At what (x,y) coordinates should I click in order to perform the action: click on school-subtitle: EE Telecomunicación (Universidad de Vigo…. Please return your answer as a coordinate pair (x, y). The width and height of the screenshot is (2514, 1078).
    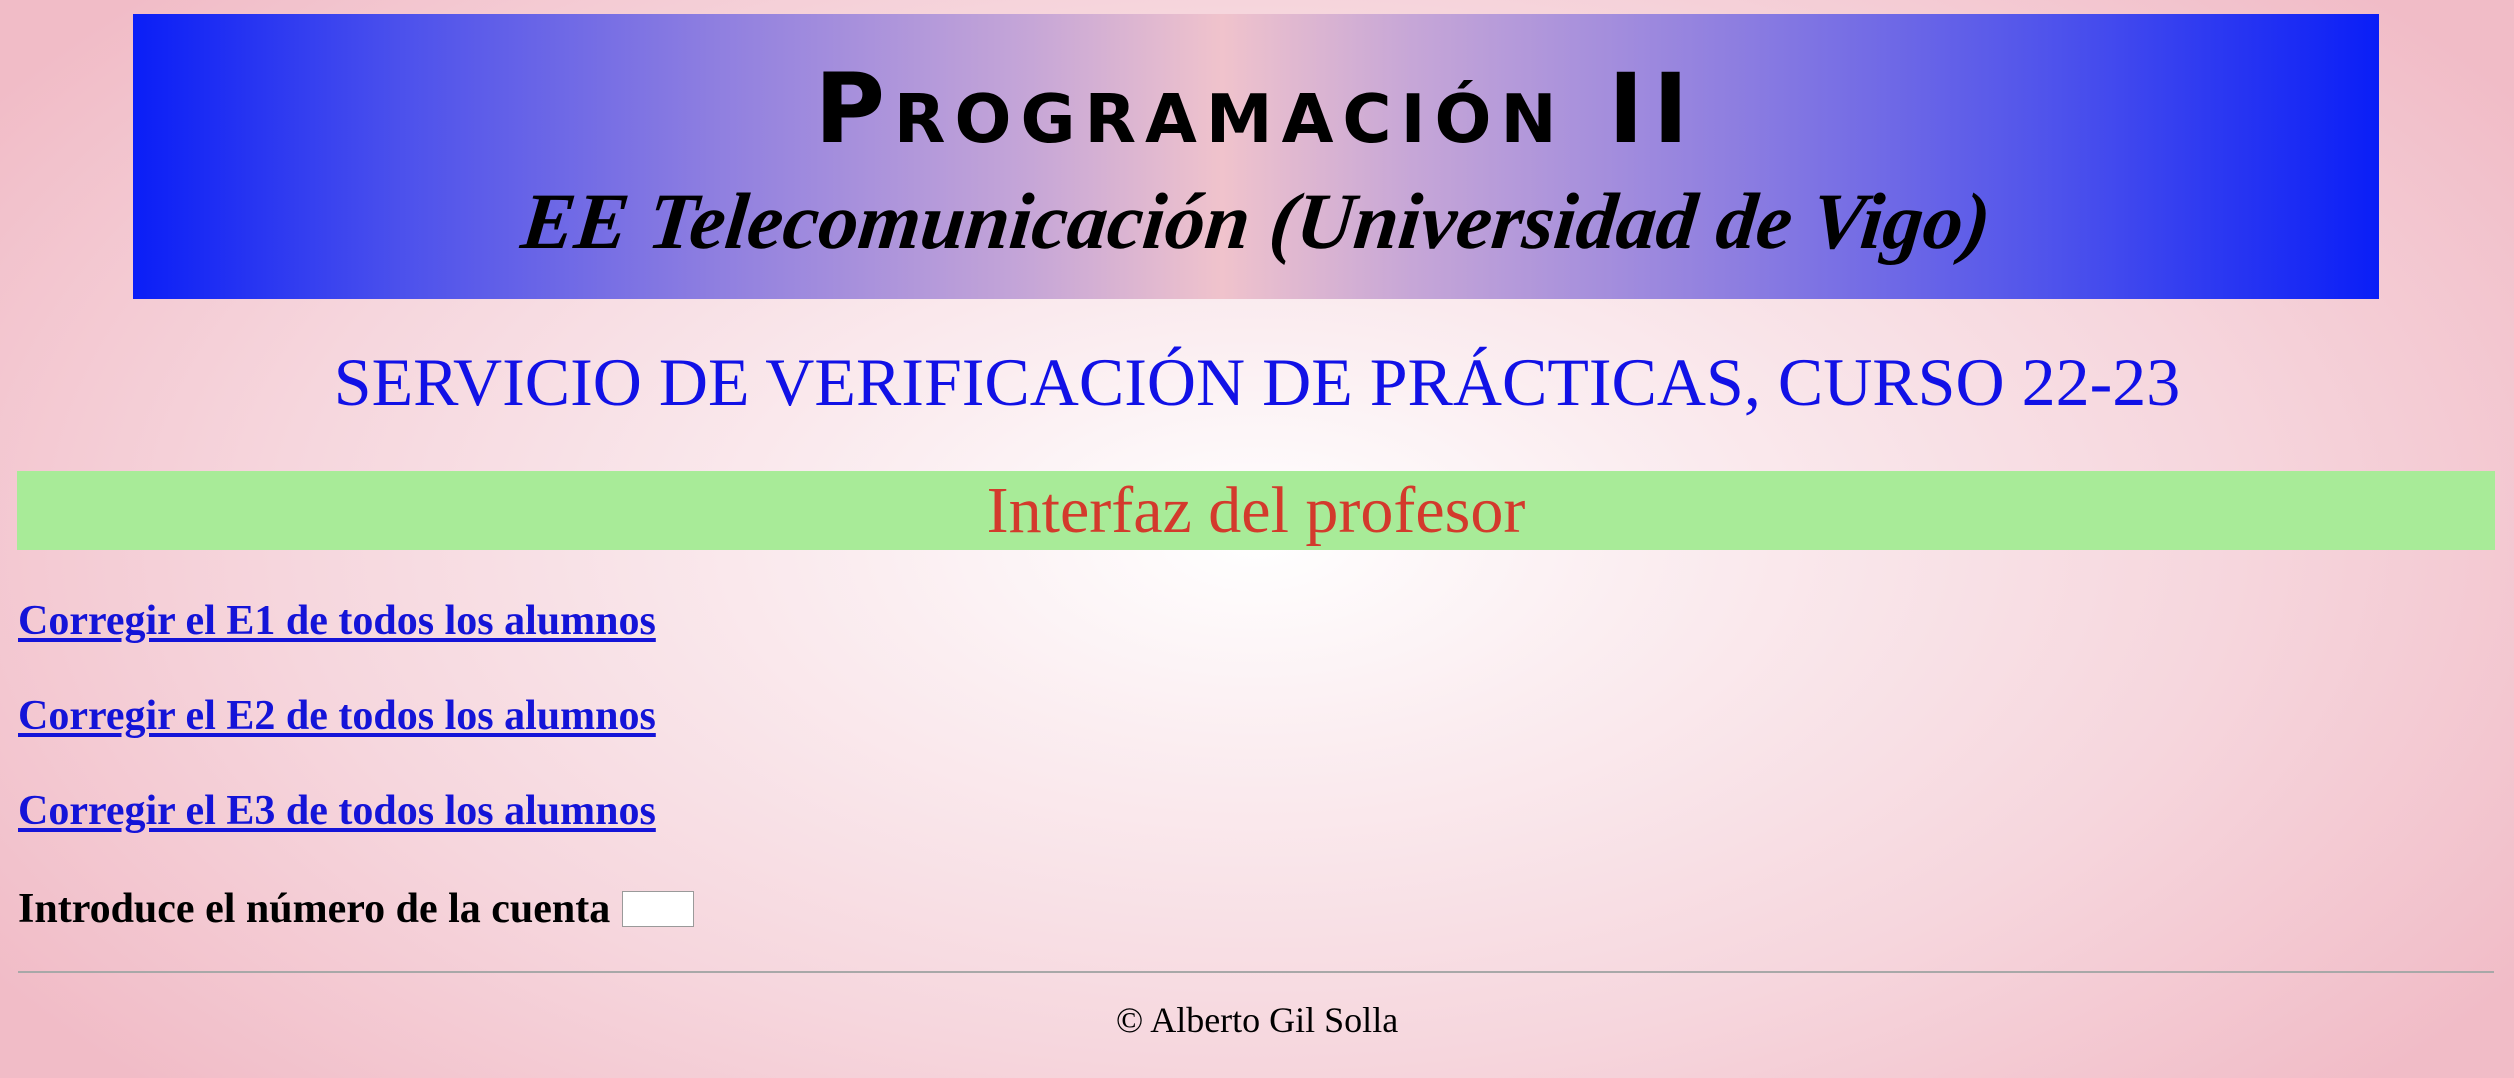
    Looking at the image, I should click on (1256, 222).